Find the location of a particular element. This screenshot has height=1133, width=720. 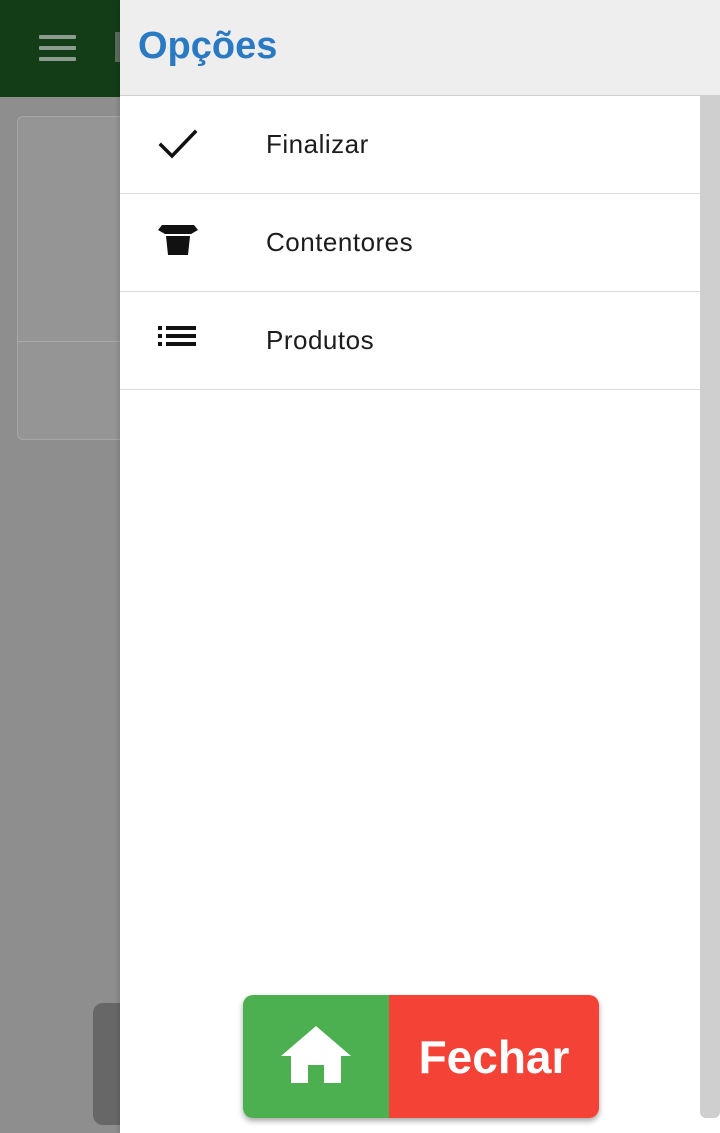

close-button-label: Fechar is located at coordinates (494, 1056).